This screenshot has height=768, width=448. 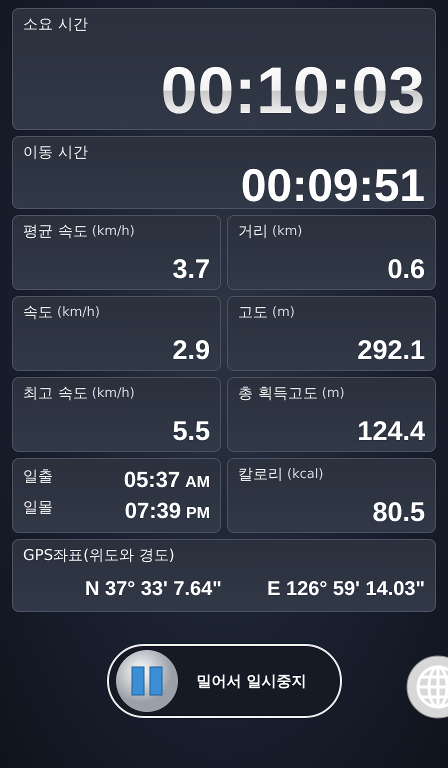 I want to click on ampm-label: AM, so click(x=197, y=483).